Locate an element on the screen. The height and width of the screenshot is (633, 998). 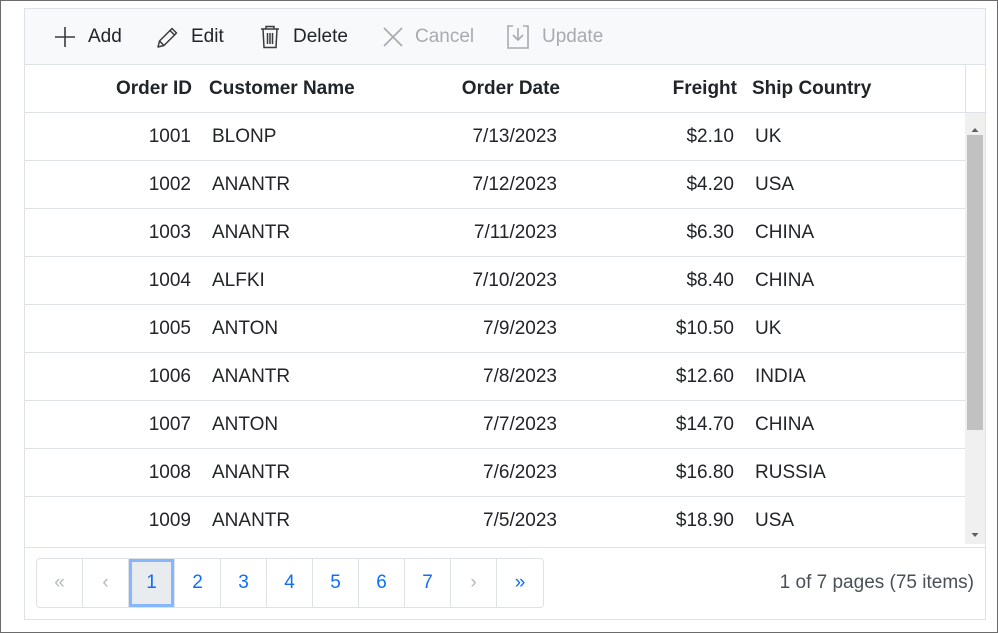
cell-freight: $2.10 is located at coordinates (710, 136).